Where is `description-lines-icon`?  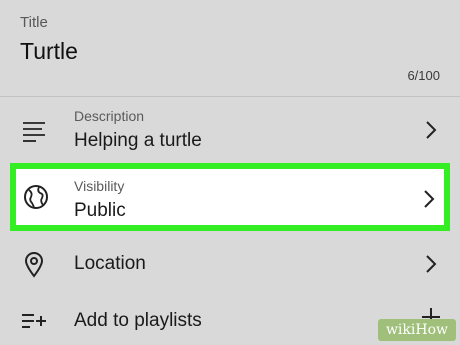 description-lines-icon is located at coordinates (34, 132).